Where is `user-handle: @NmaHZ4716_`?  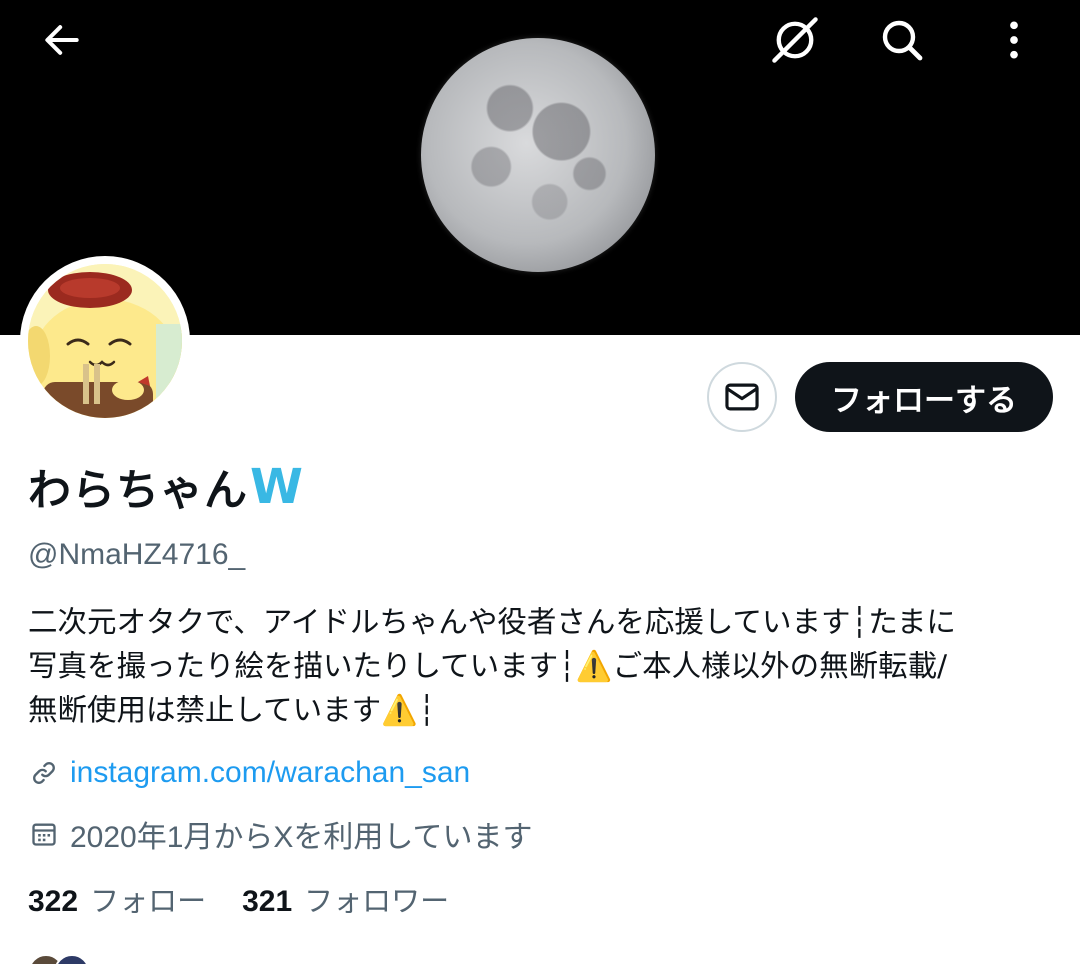 user-handle: @NmaHZ4716_ is located at coordinates (137, 554).